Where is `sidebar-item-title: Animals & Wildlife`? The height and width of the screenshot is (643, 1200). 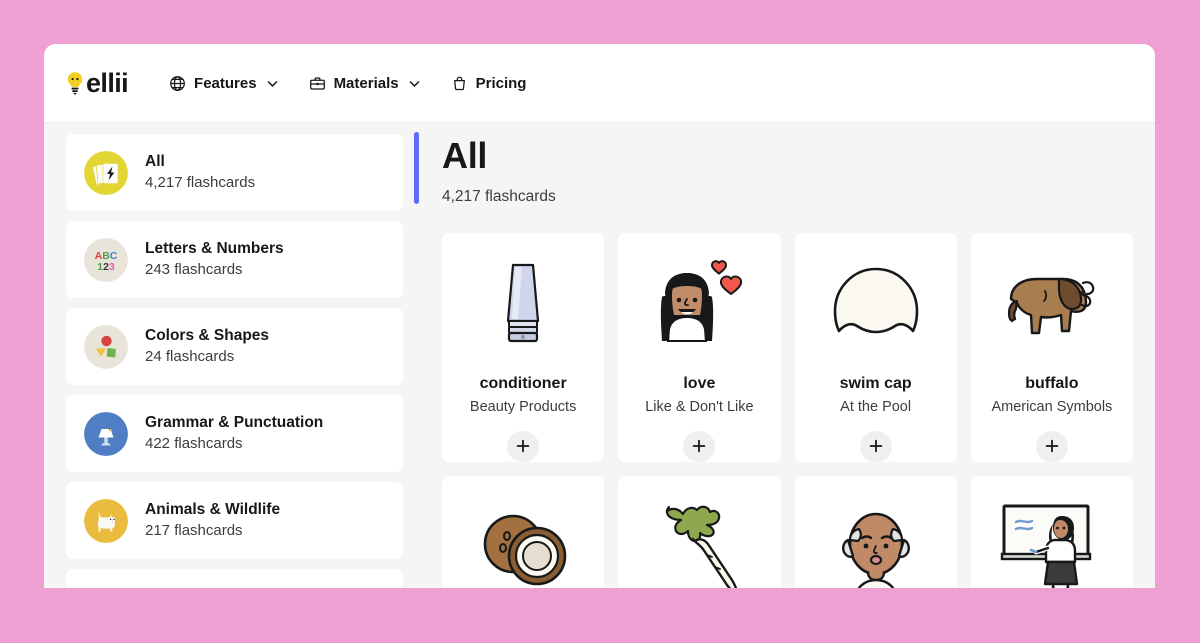 sidebar-item-title: Animals & Wildlife is located at coordinates (213, 510).